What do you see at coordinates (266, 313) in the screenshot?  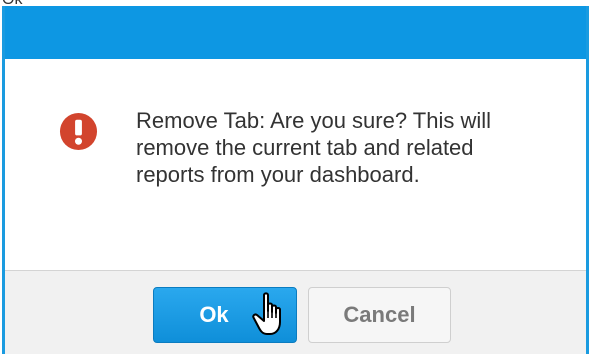 I see `hand-pointer-icon` at bounding box center [266, 313].